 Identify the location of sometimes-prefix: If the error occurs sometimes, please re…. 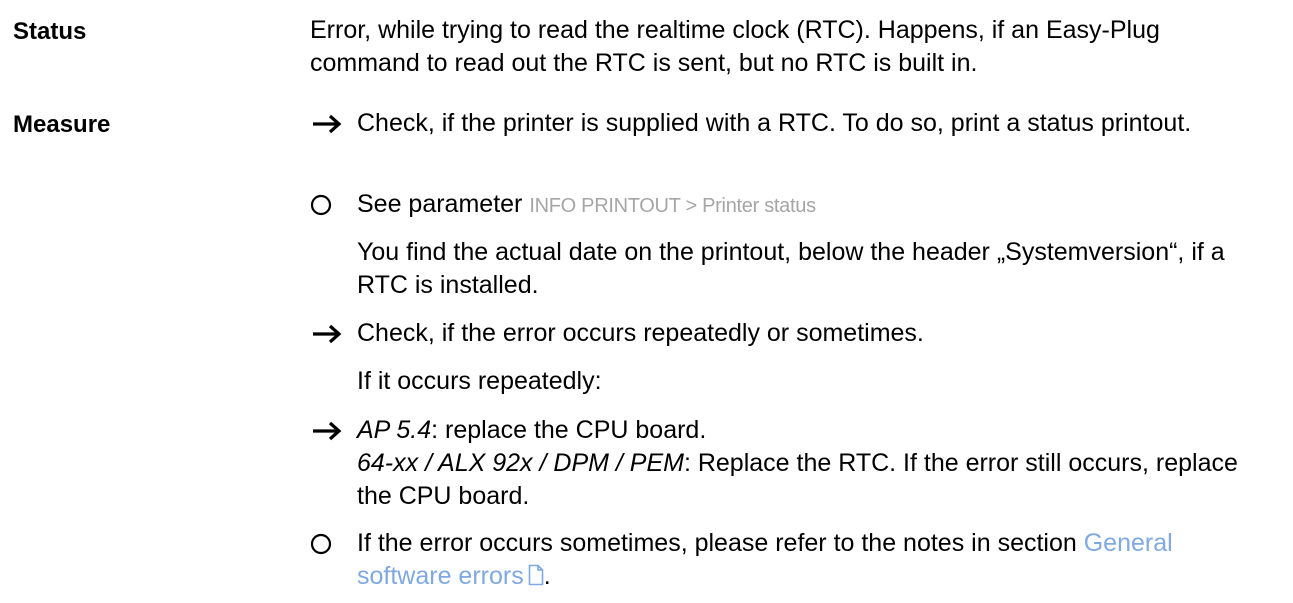
(717, 543).